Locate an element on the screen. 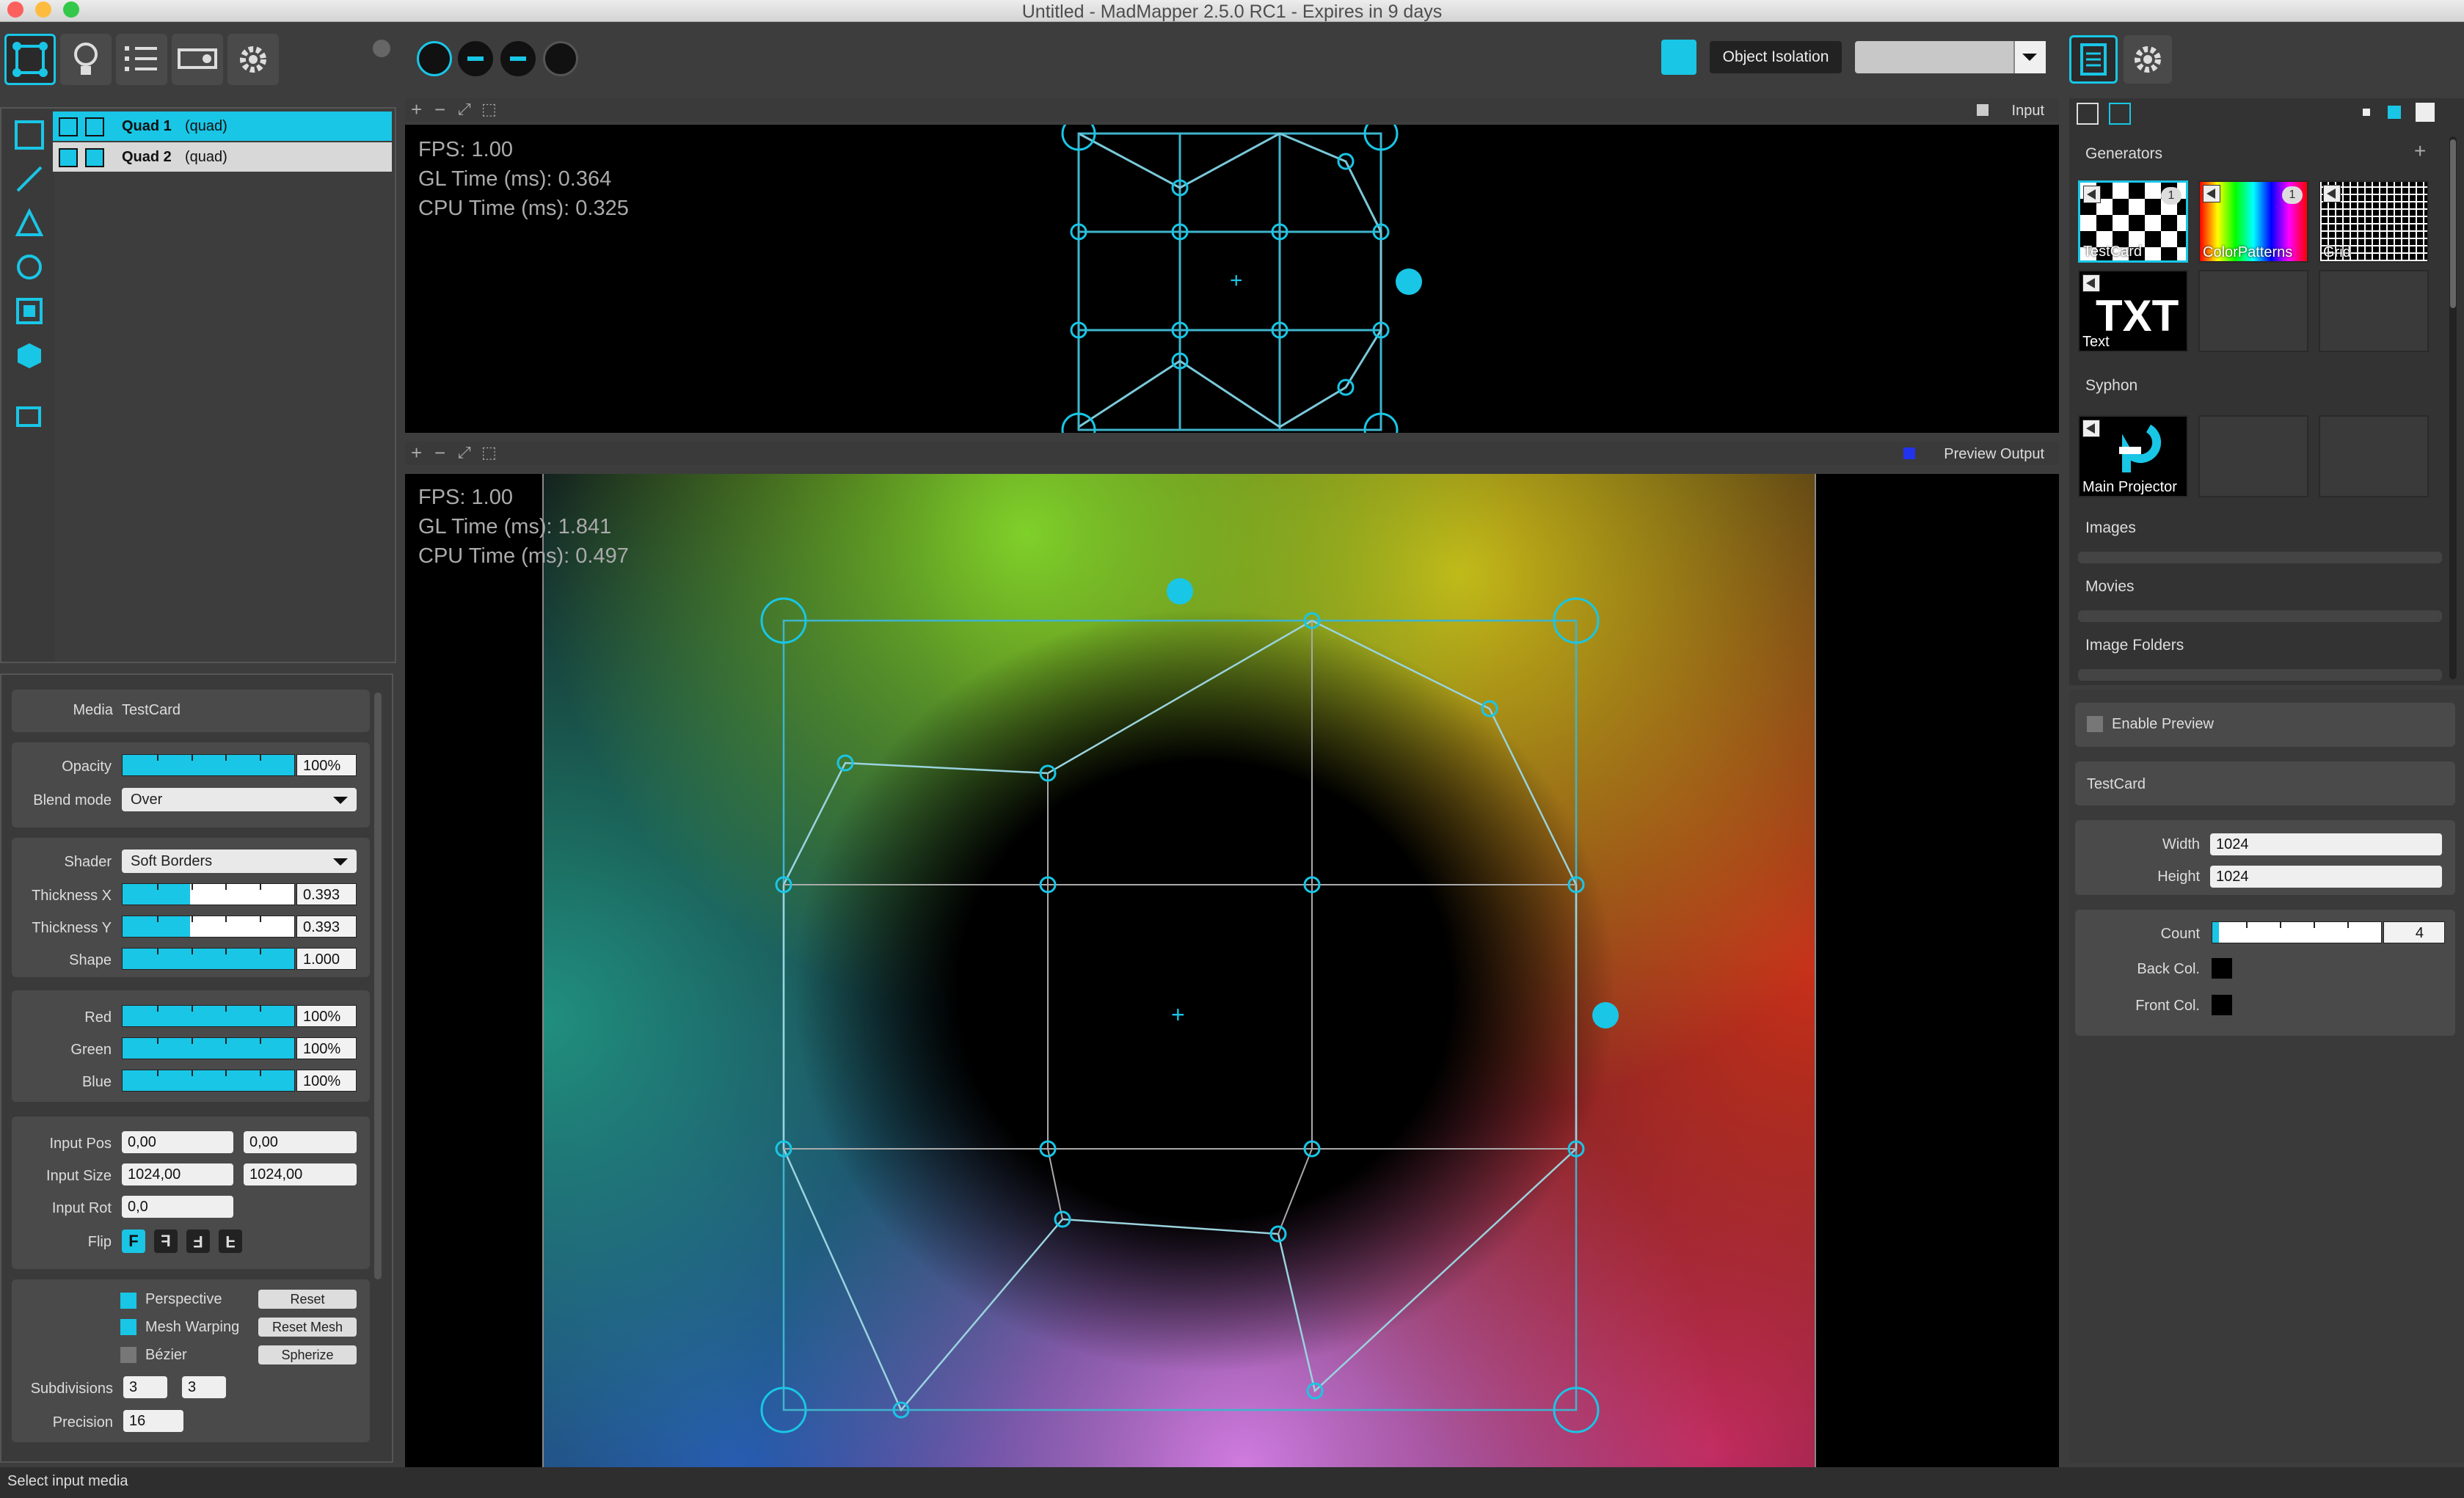  layer-lock-icon is located at coordinates (94, 126).